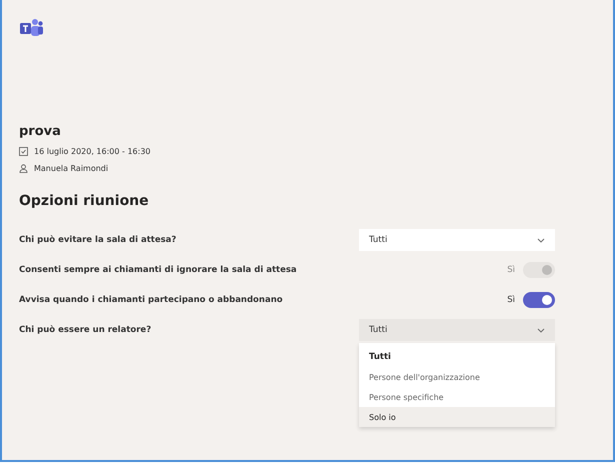 This screenshot has height=464, width=615. I want to click on app-logo-icon, so click(31, 28).